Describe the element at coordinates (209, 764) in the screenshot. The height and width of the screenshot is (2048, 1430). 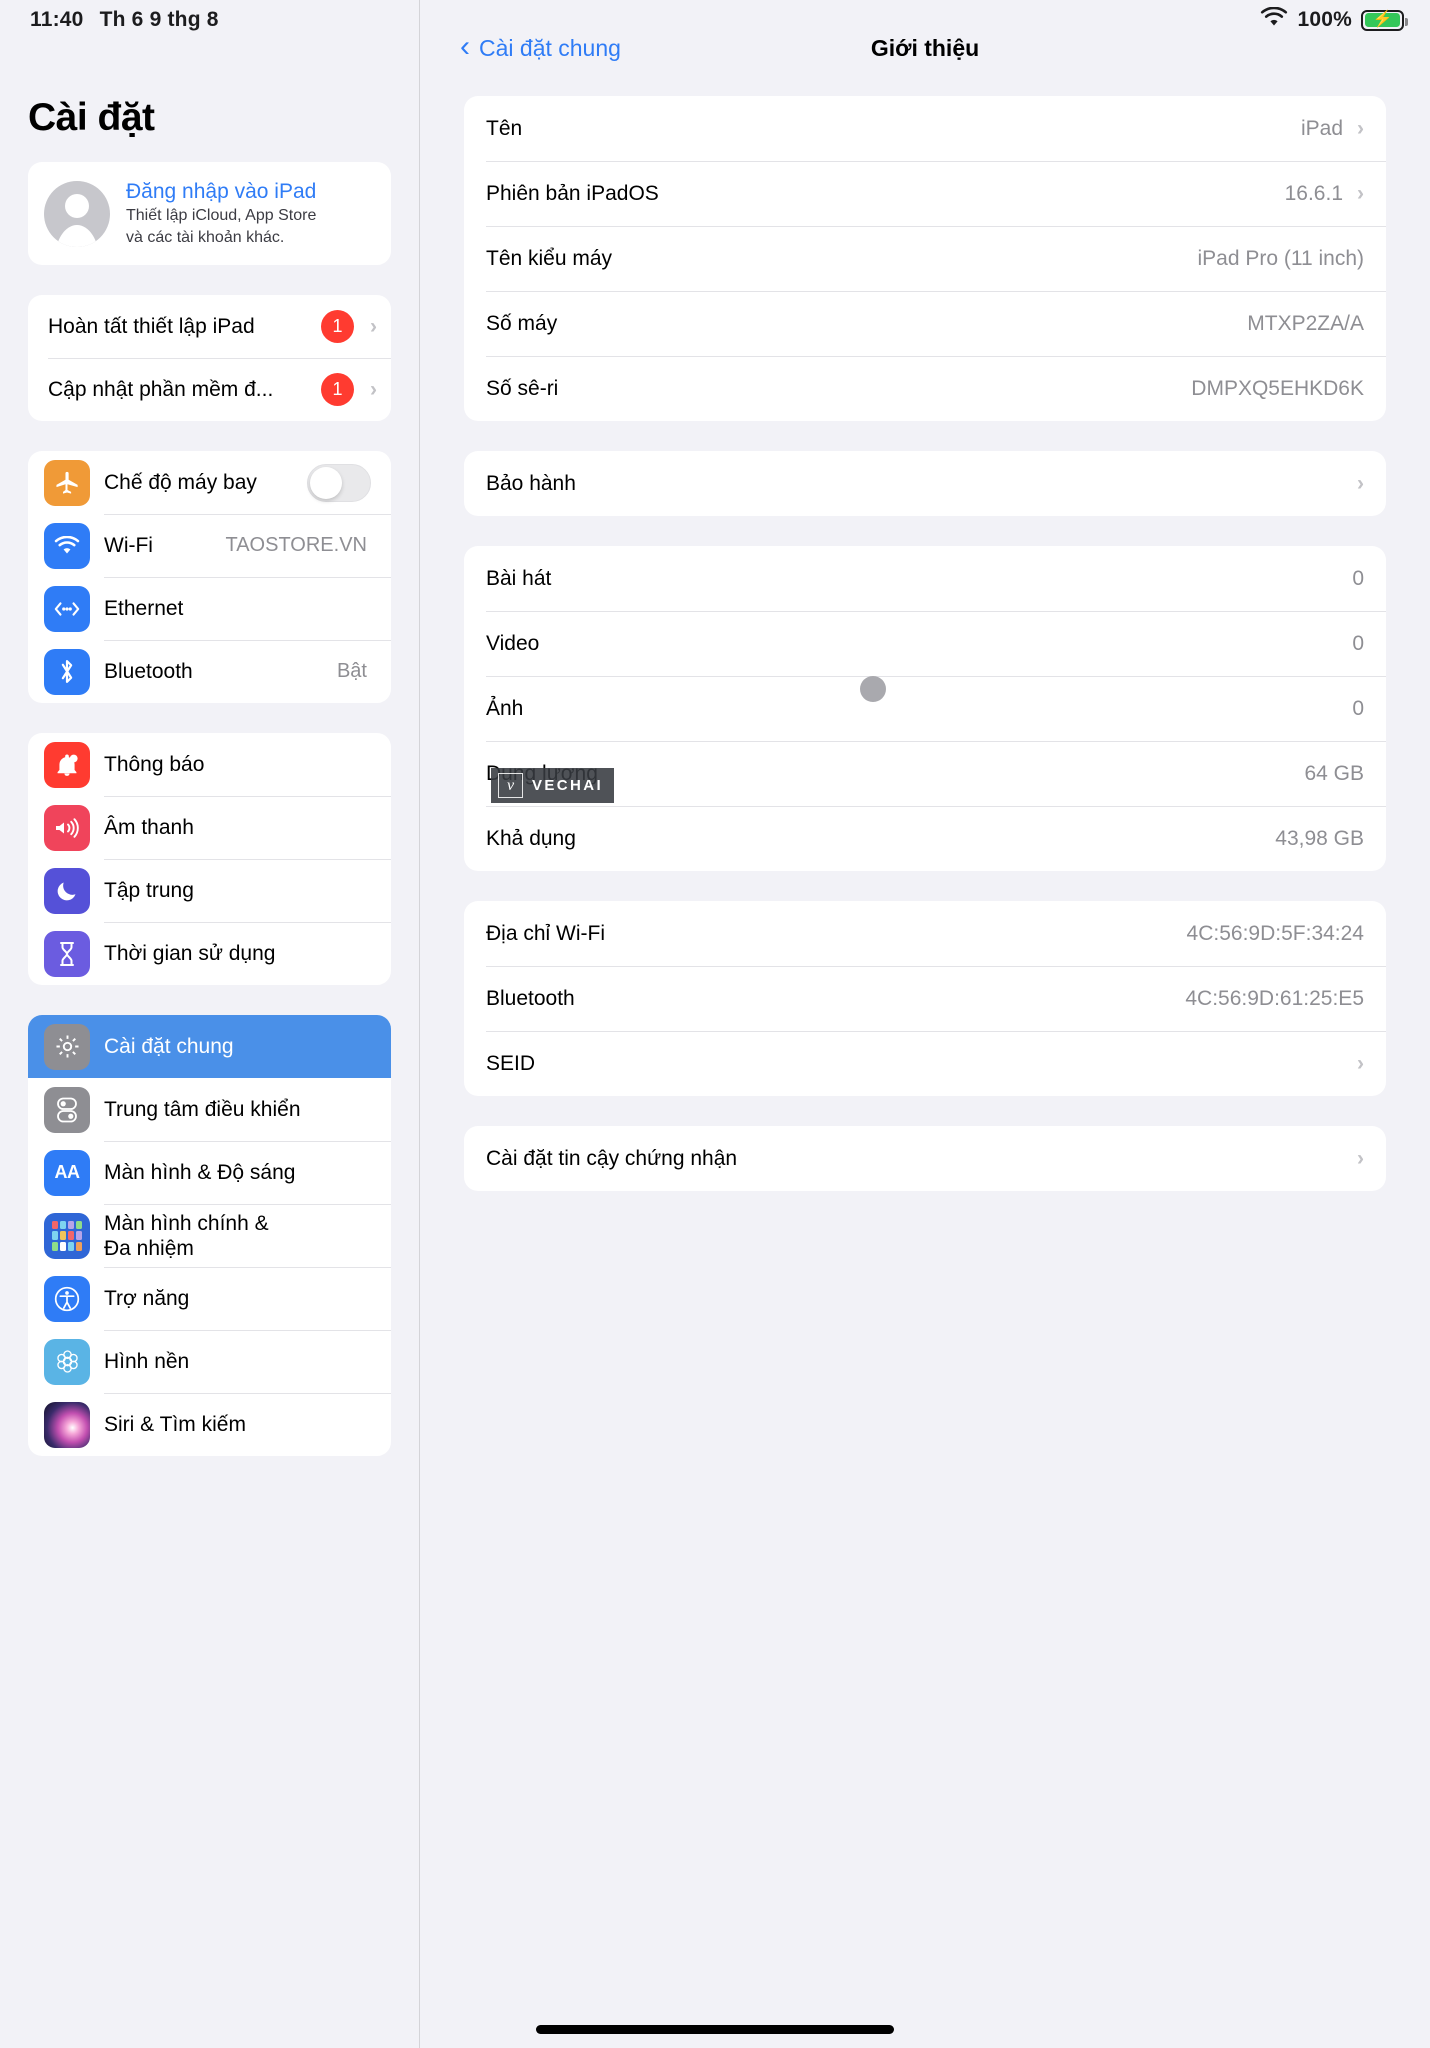
I see `sidebar-item-notifications: Thông báo` at that location.